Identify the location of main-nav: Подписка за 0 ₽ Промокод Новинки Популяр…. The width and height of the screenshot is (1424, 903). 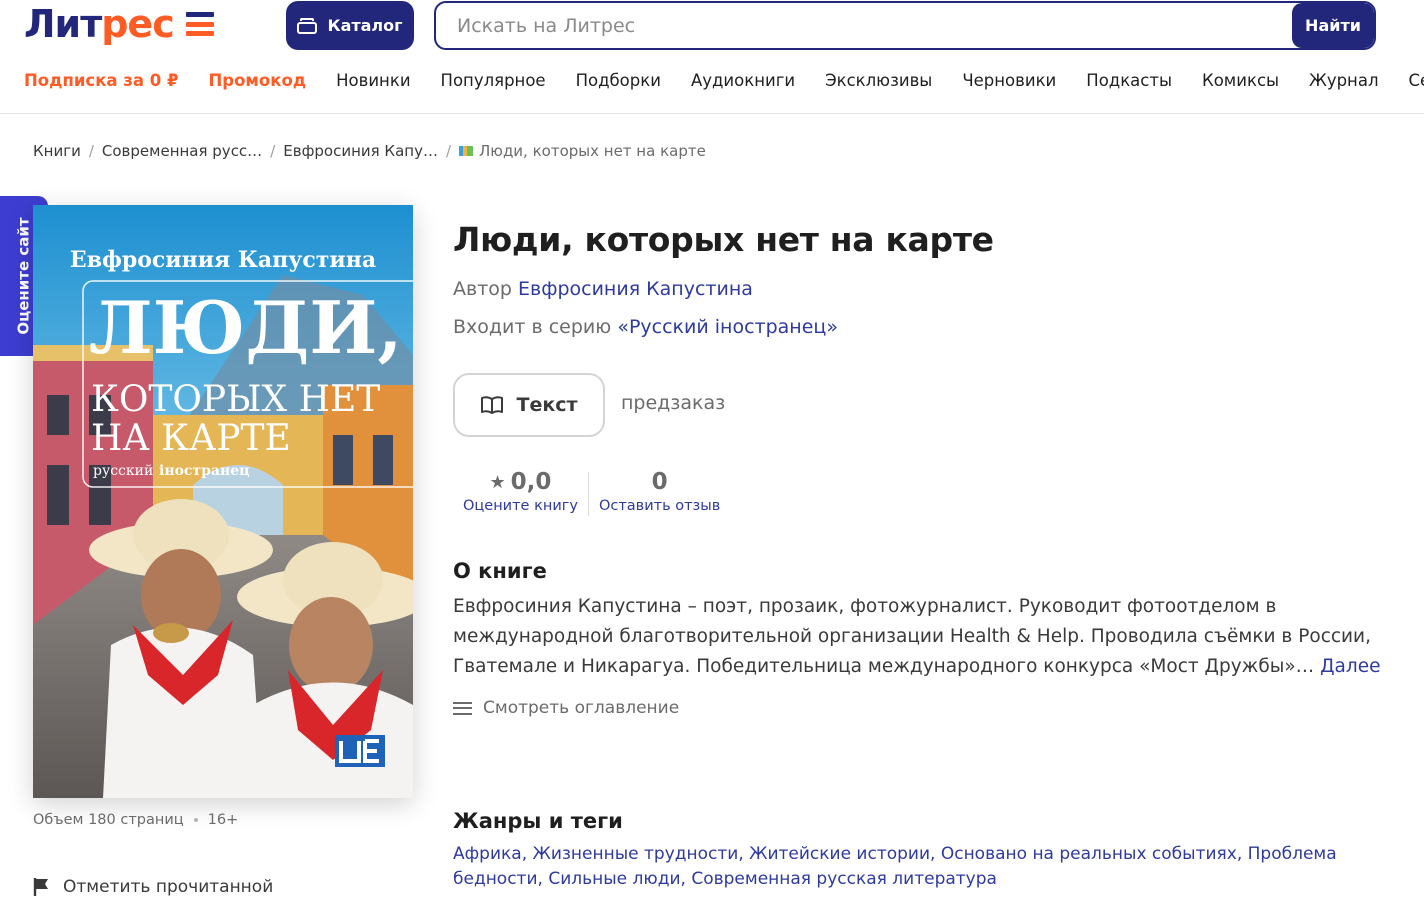
(724, 81).